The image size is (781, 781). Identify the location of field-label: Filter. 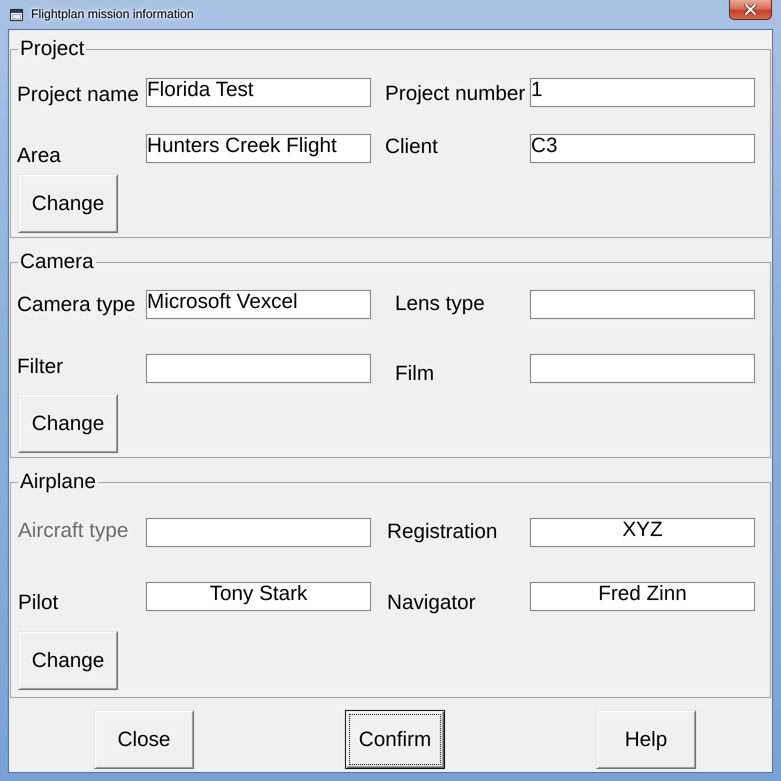
(40, 366).